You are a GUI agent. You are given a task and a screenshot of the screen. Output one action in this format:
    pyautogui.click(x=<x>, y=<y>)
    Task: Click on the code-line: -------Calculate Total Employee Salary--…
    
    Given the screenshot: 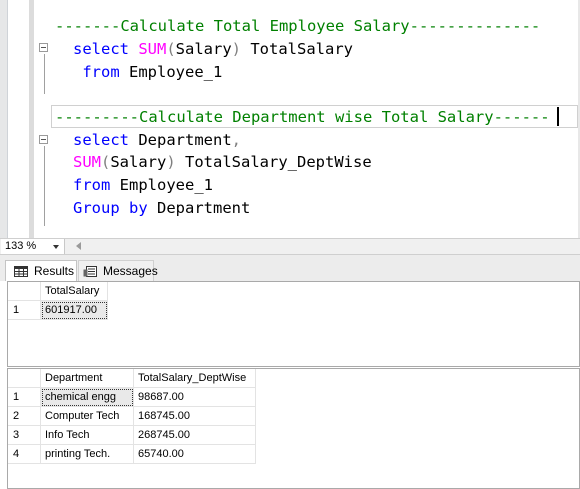 What is the action you would take?
    pyautogui.click(x=297, y=26)
    